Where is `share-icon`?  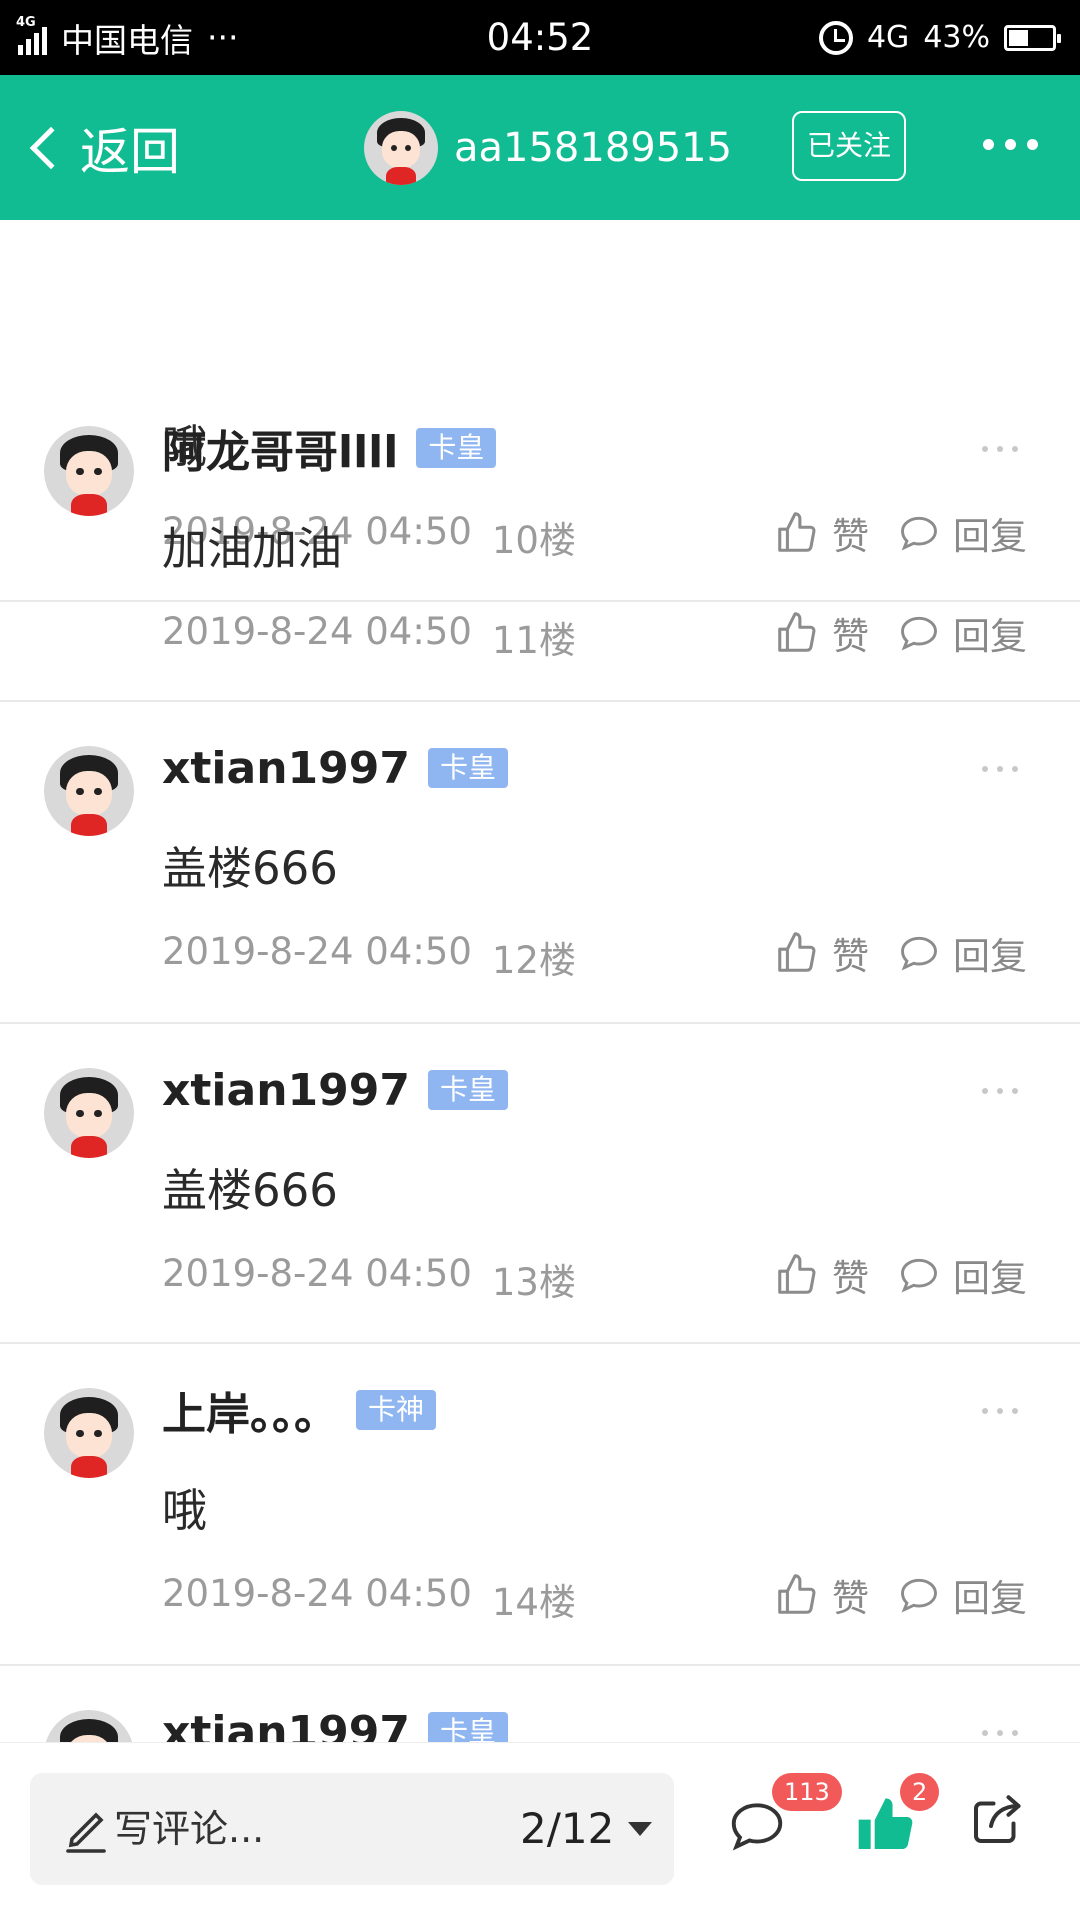
share-icon is located at coordinates (997, 1819).